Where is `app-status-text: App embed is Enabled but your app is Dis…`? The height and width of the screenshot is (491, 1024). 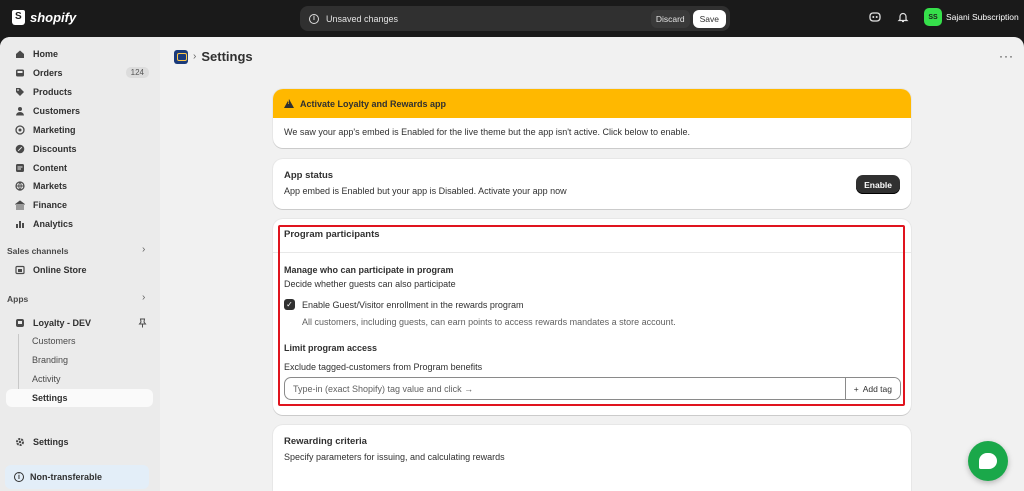
app-status-text: App embed is Enabled but your app is Dis… is located at coordinates (425, 191).